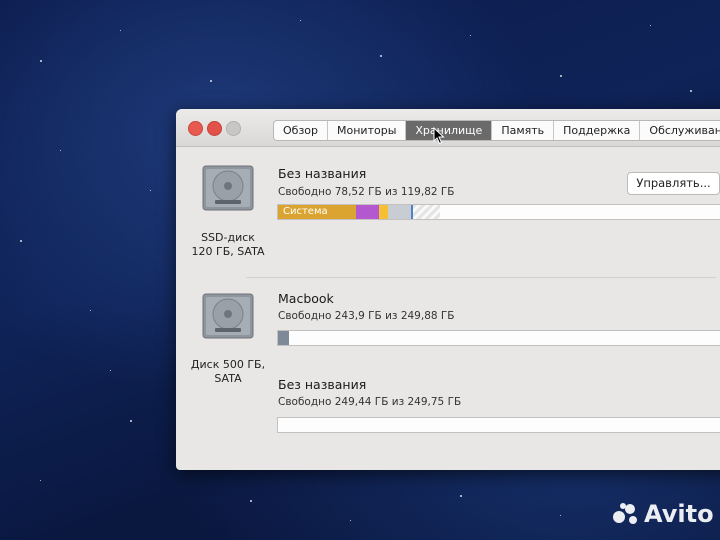 This screenshot has width=720, height=540. What do you see at coordinates (498, 212) in the screenshot?
I see `volume-1-storage-bar: Система` at bounding box center [498, 212].